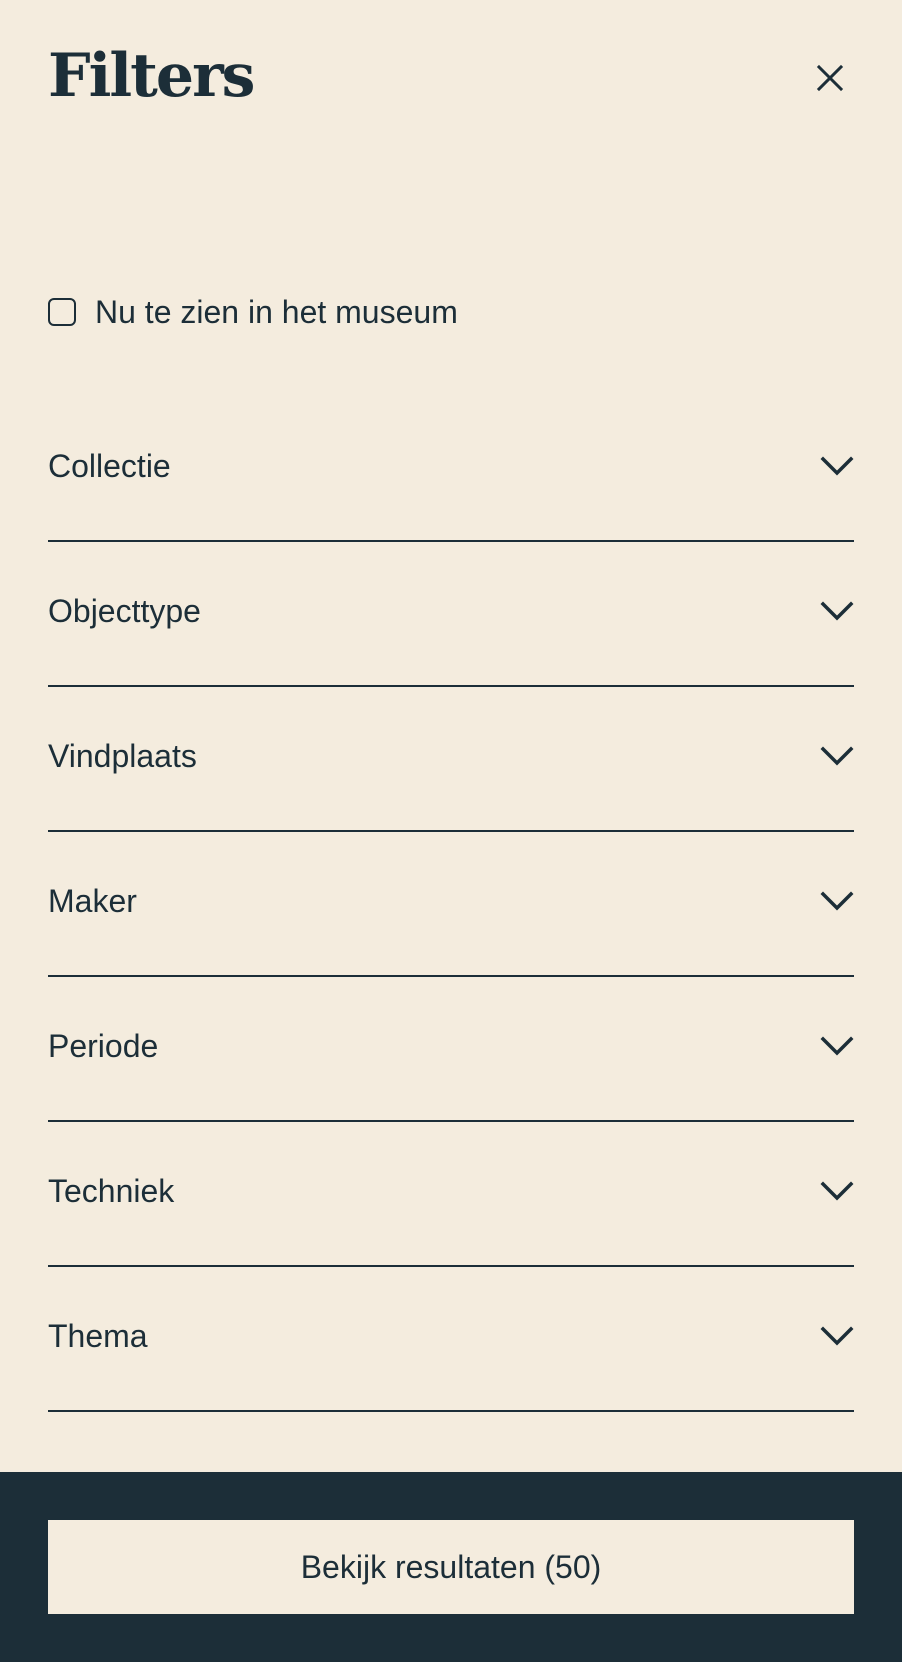 The height and width of the screenshot is (1662, 902). What do you see at coordinates (451, 469) in the screenshot?
I see `filter-collectie: Collectie` at bounding box center [451, 469].